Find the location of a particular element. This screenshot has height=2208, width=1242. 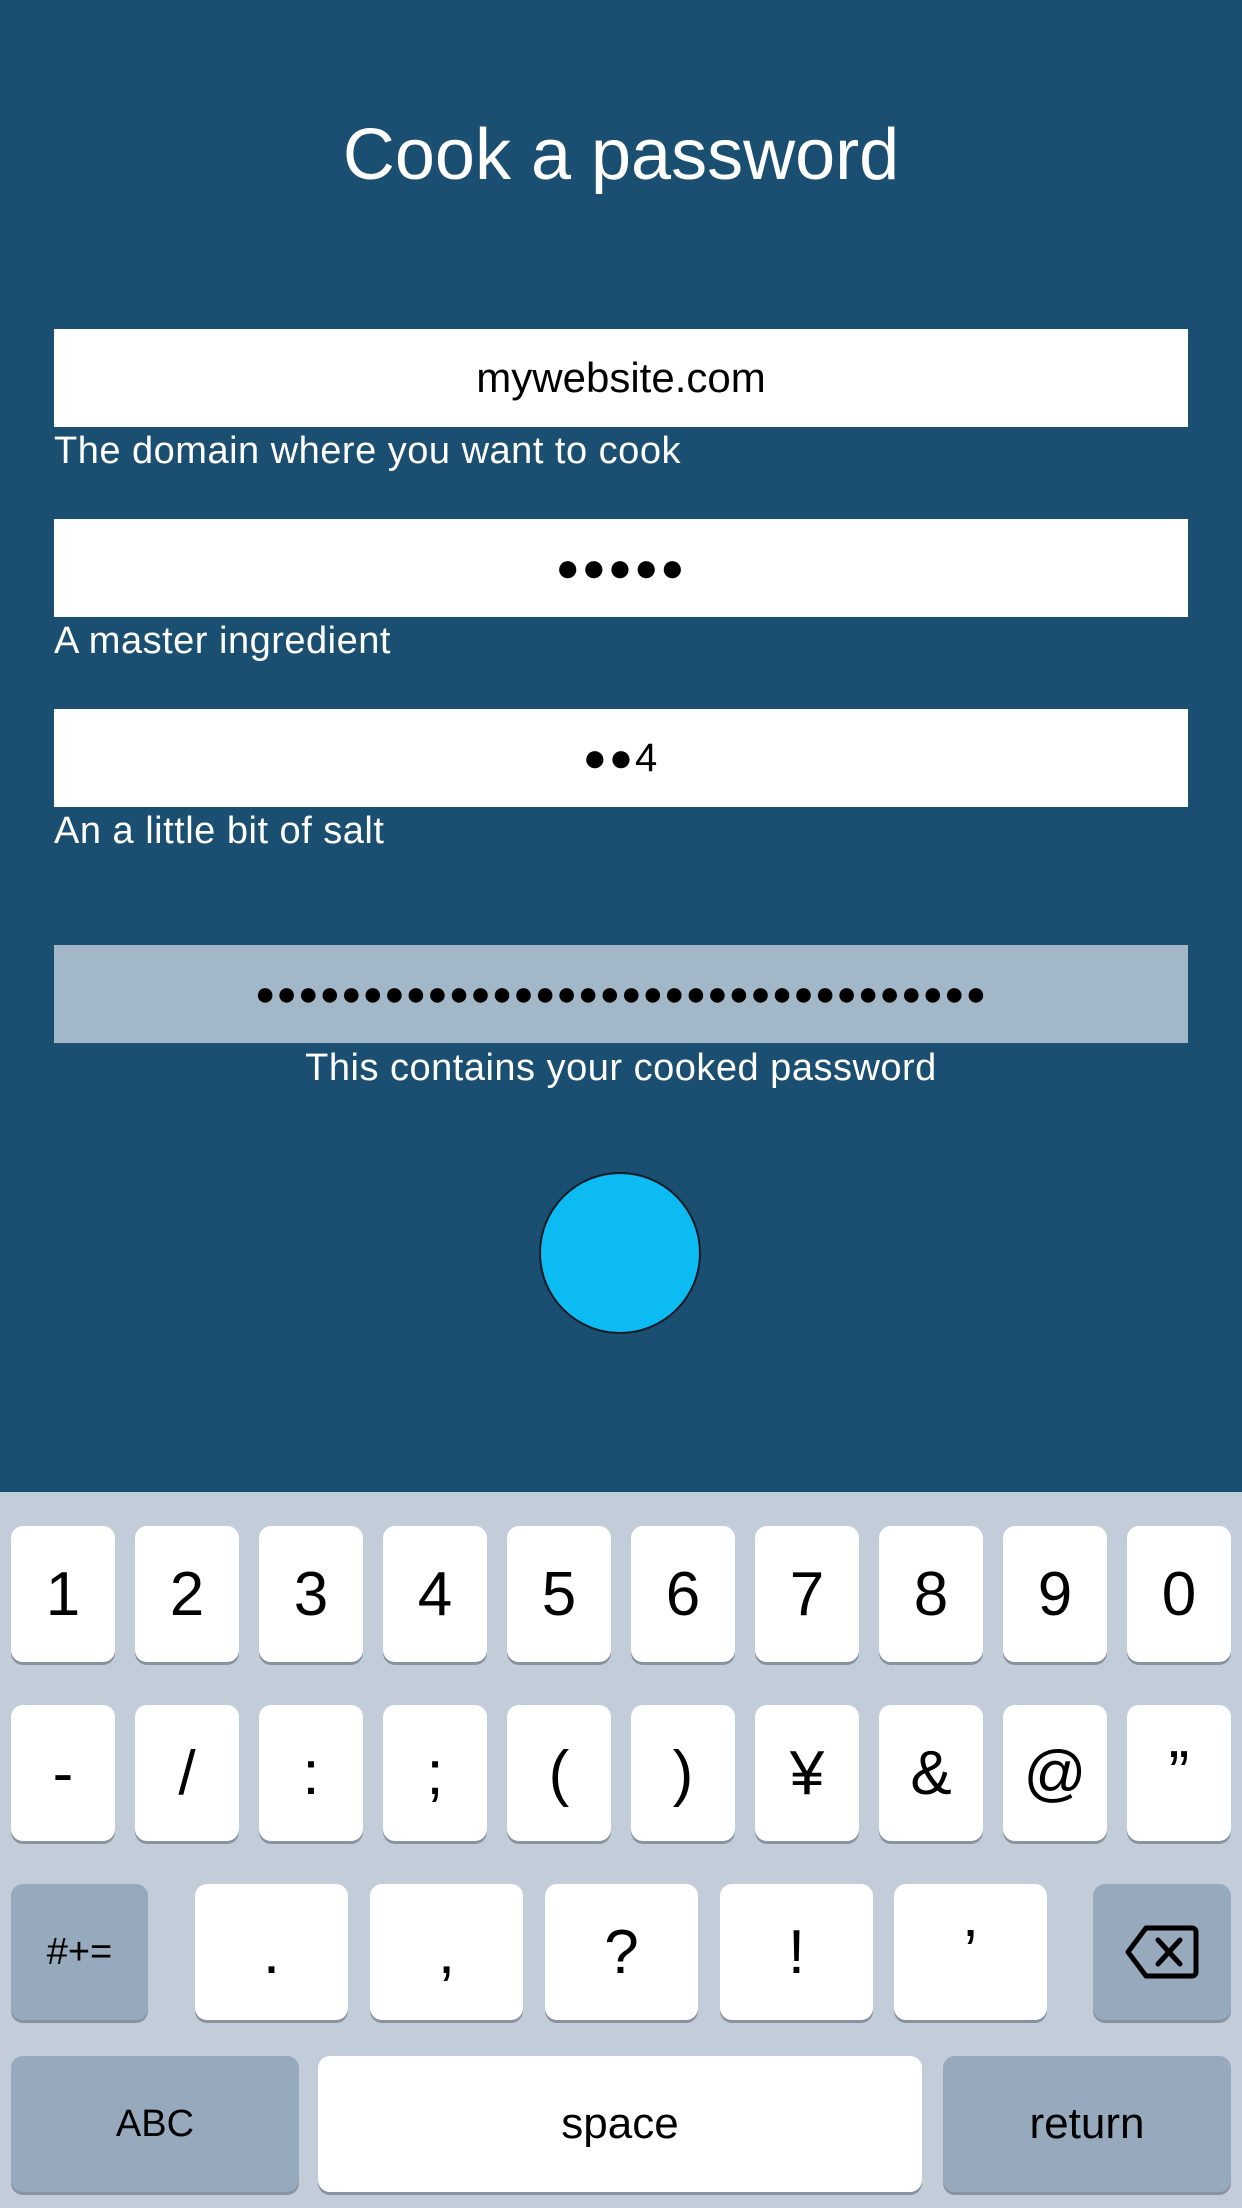

salt-hint: An a little bit of salt is located at coordinates (219, 831).